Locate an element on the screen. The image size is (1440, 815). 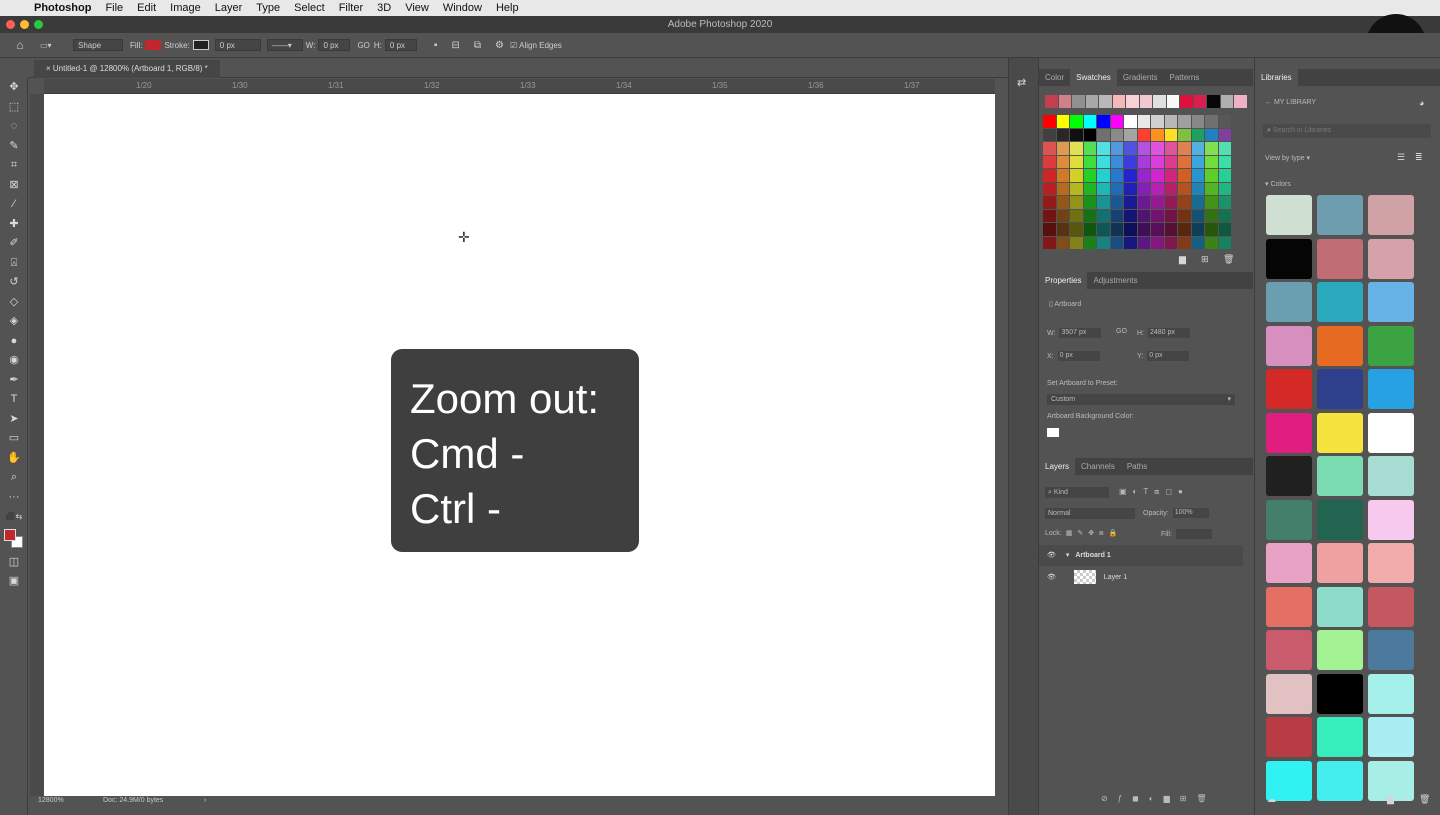
marquee-tool-icon: ⬚ is located at coordinates (14, 108).